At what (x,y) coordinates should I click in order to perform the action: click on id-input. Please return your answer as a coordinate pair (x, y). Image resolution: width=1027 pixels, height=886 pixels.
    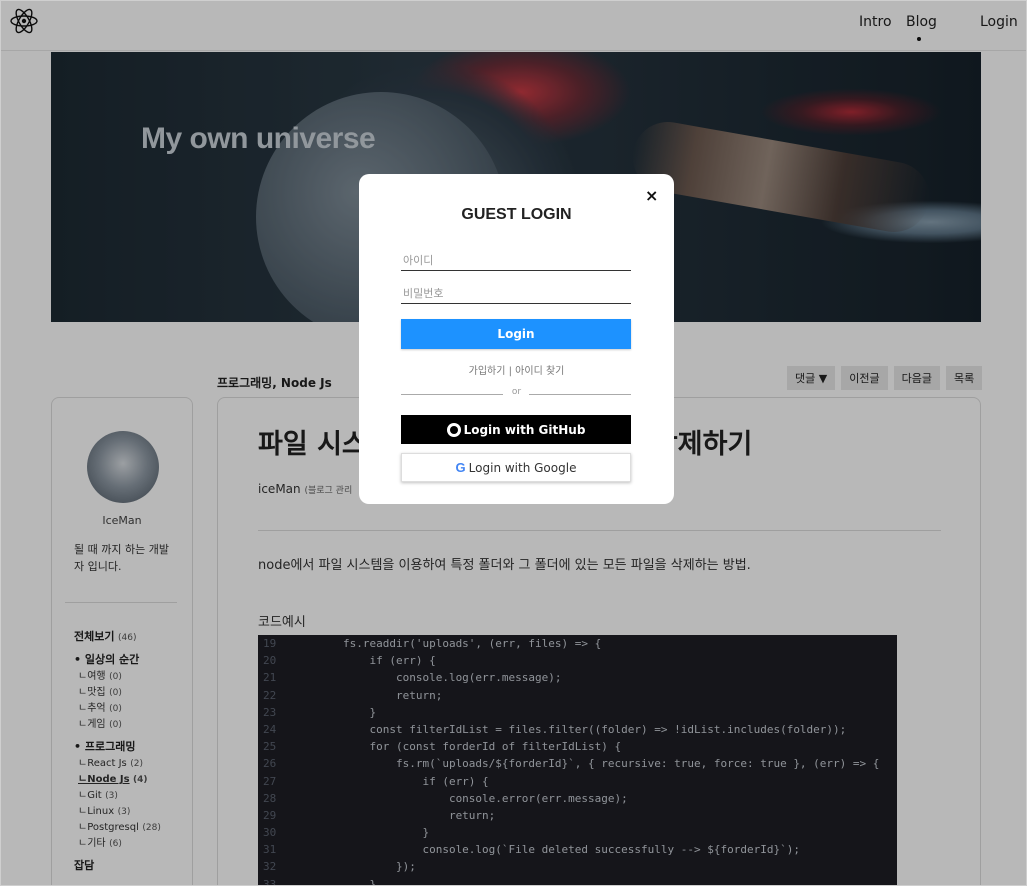
    Looking at the image, I should click on (516, 261).